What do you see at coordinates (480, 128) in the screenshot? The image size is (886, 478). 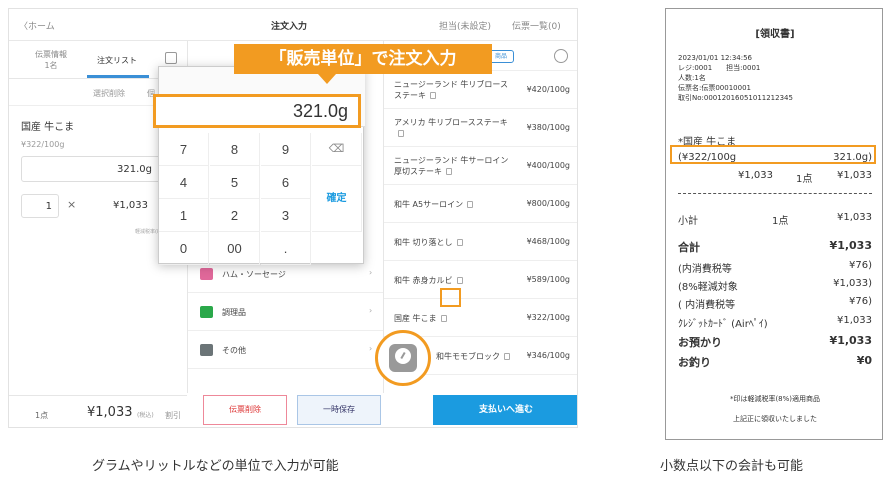 I see `product-item: アメリカ 牛リブロースステーキ ¥380/100g` at bounding box center [480, 128].